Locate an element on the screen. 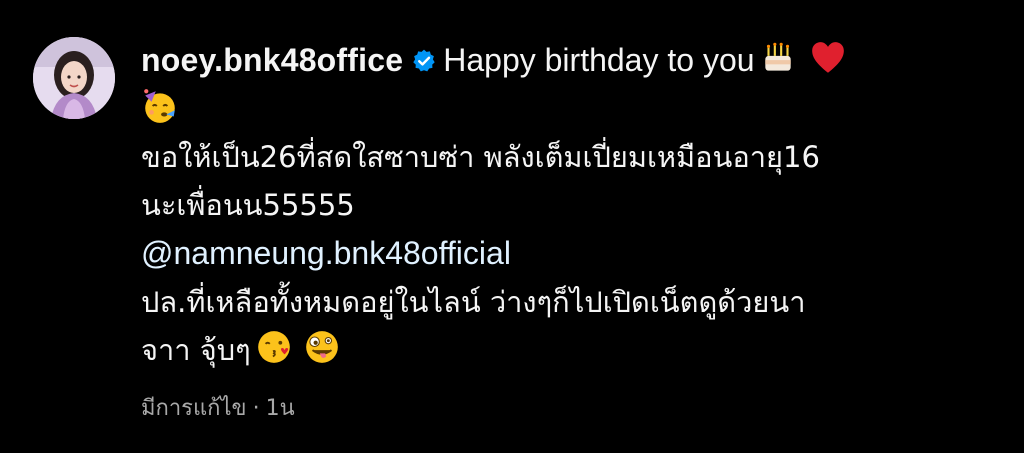  comment-line-5: @namneung.bnk48official is located at coordinates (571, 253).